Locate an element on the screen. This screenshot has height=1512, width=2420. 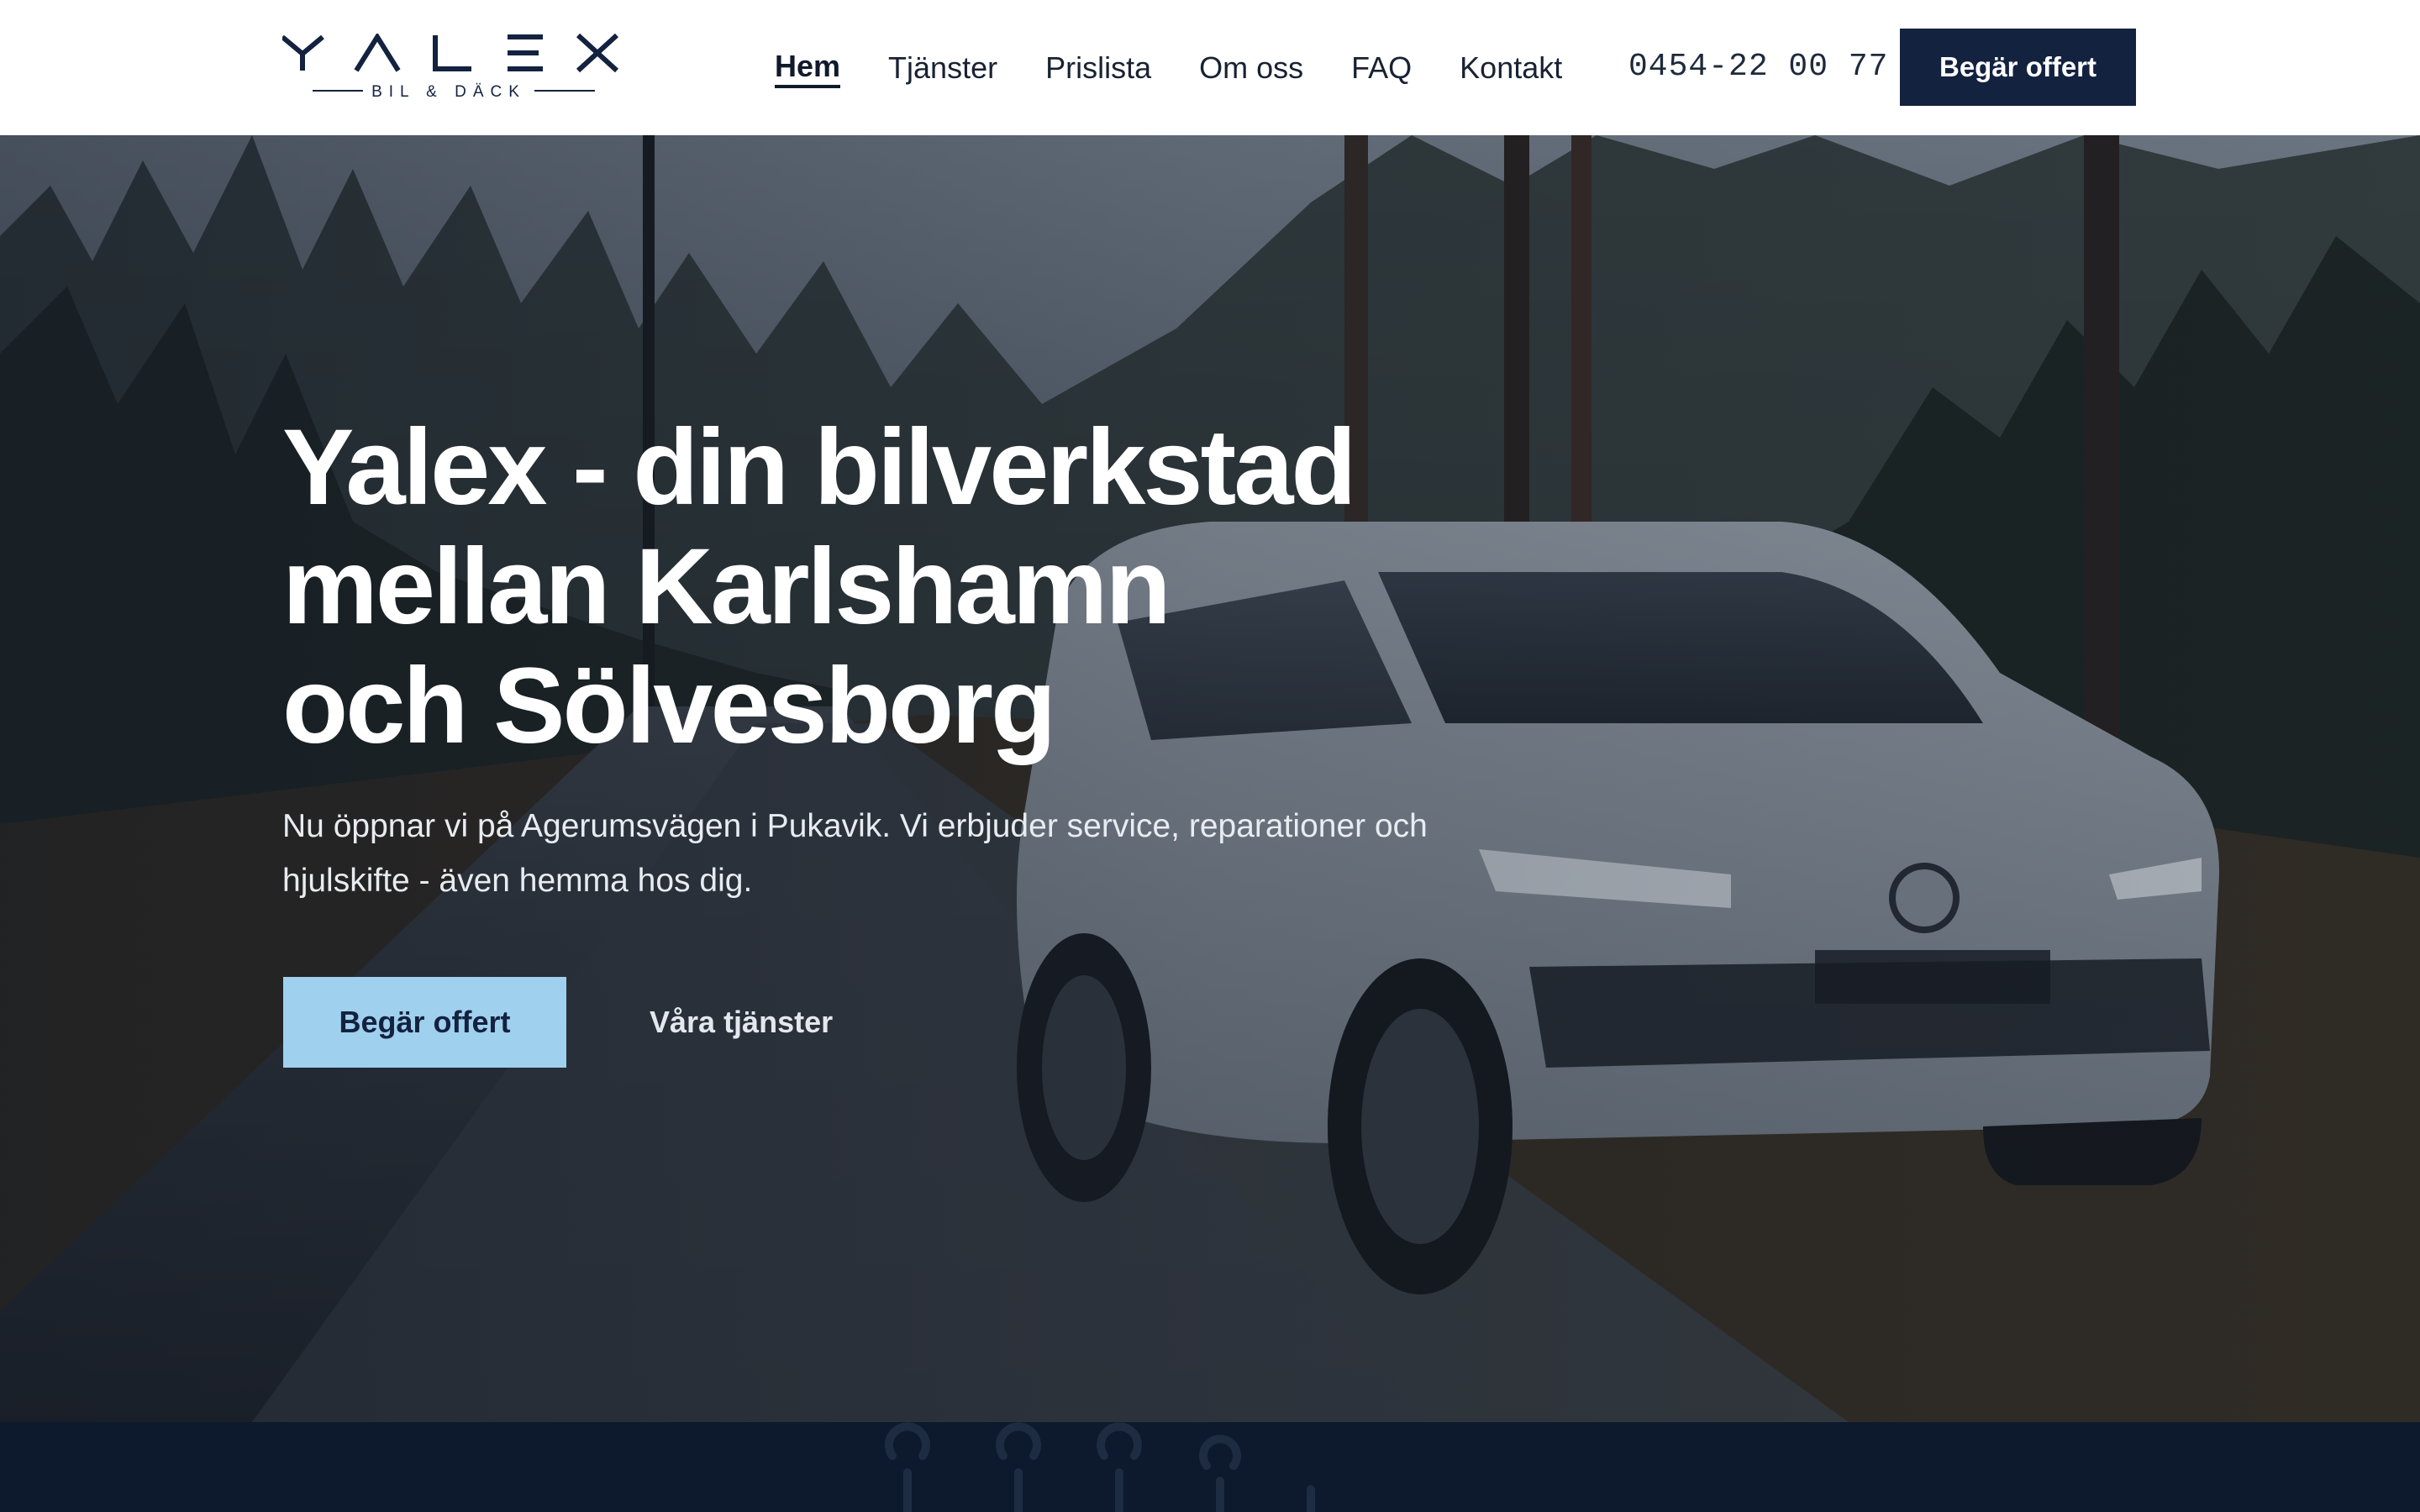
hero-title-line-1: Yalex - din bilverkstad is located at coordinates (819, 467).